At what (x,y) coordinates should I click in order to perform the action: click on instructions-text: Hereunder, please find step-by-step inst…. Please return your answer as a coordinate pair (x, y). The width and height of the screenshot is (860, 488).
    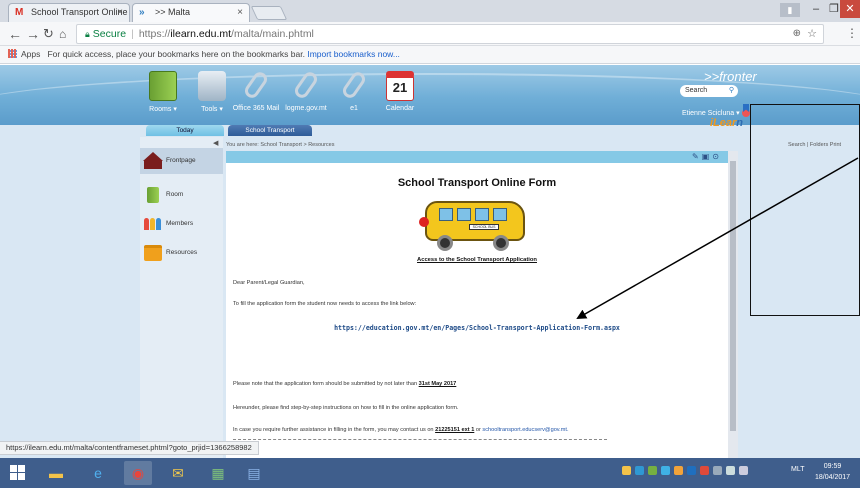
    Looking at the image, I should click on (346, 408).